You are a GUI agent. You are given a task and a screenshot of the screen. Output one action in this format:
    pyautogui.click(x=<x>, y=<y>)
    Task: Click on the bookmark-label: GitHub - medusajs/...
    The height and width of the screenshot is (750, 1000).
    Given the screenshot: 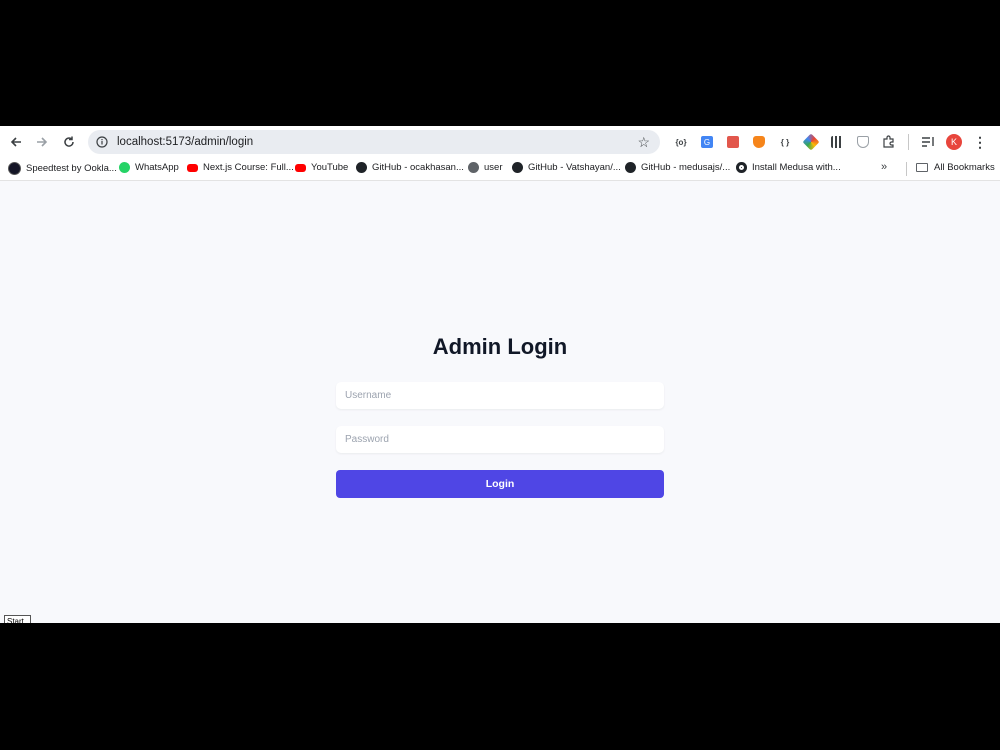 What is the action you would take?
    pyautogui.click(x=686, y=167)
    